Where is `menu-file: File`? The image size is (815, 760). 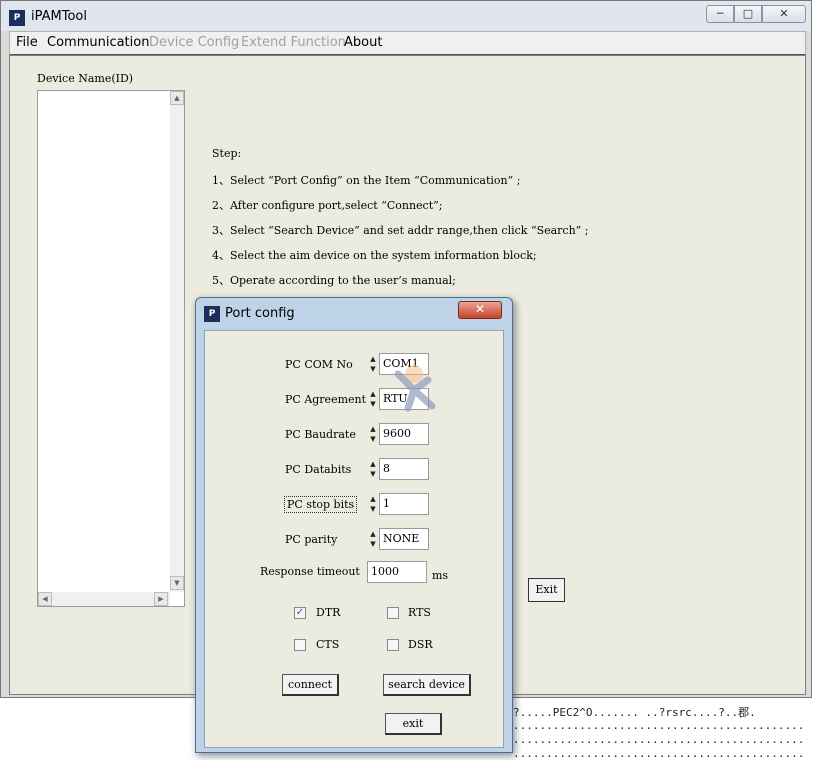
menu-file: File is located at coordinates (27, 42).